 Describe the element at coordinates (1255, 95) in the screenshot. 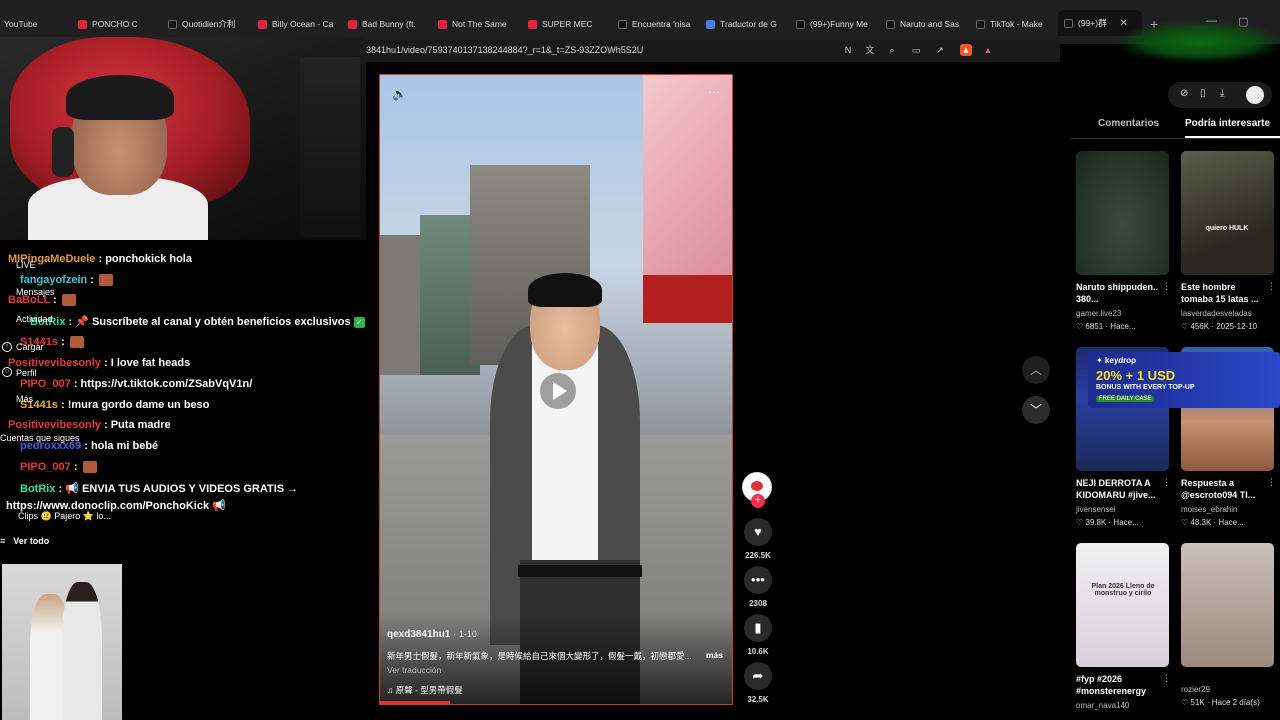

I see `user-avatar` at that location.